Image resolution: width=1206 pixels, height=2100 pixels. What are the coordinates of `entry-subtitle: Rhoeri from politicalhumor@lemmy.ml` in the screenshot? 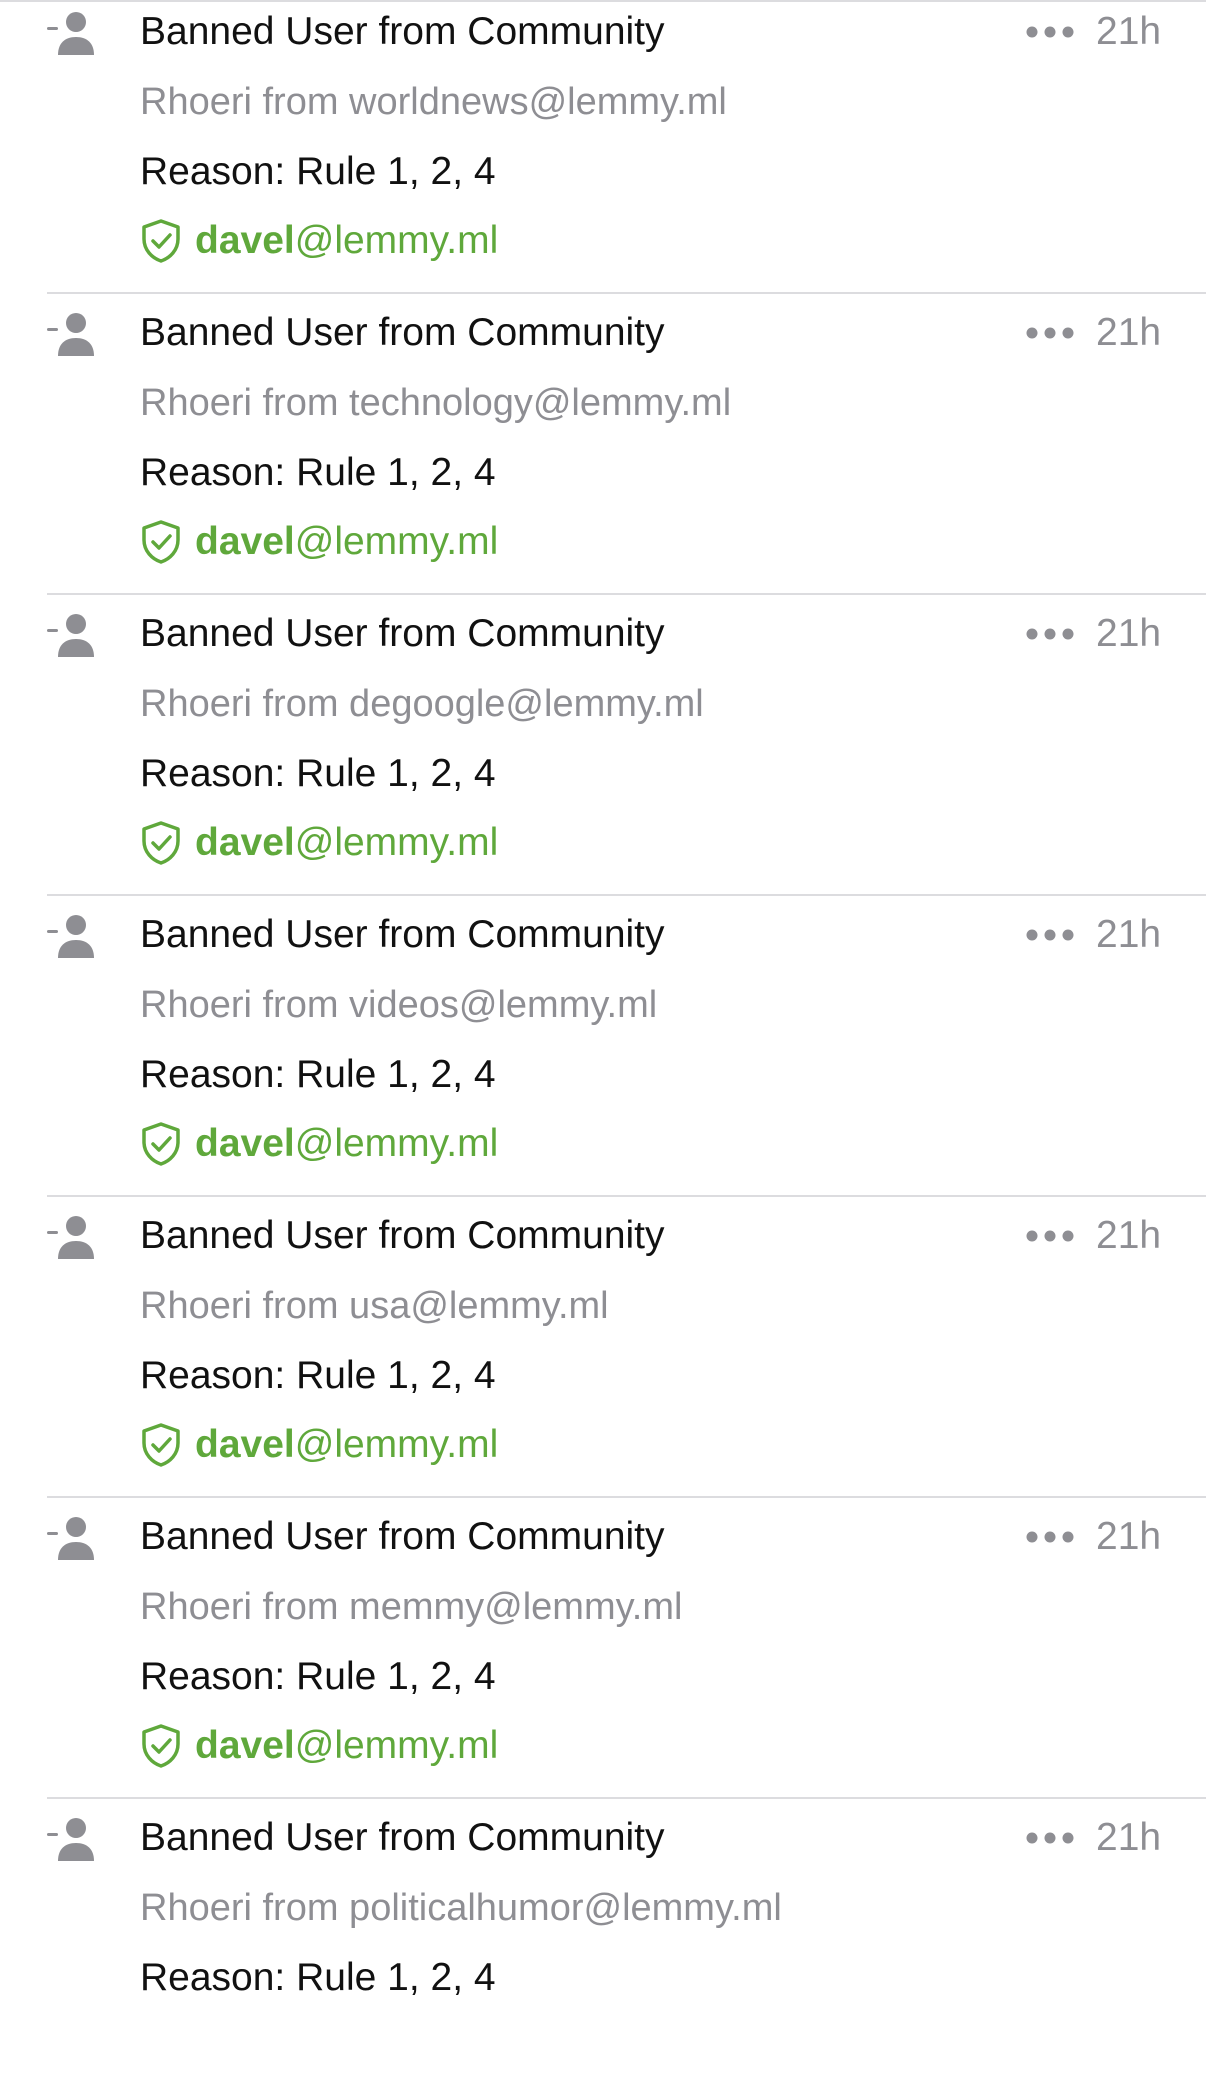 It's located at (461, 1908).